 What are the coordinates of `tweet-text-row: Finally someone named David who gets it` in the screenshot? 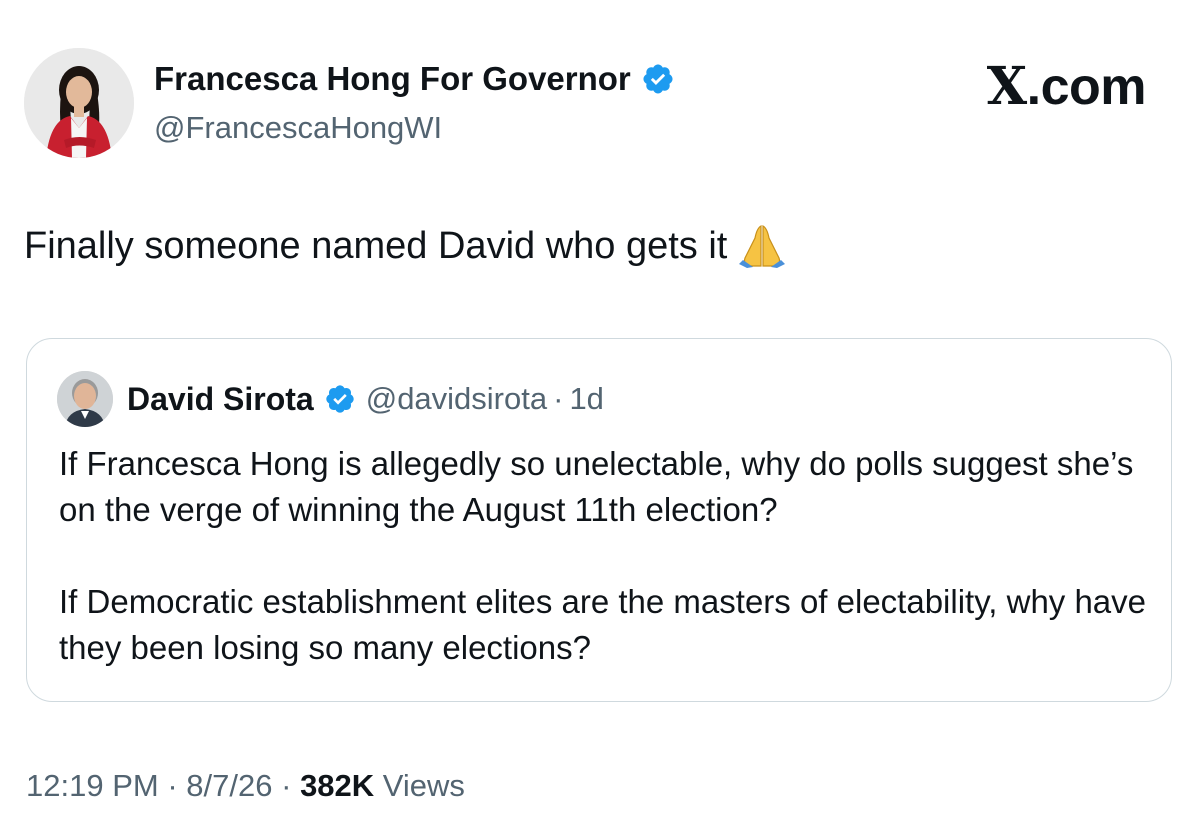 It's located at (405, 246).